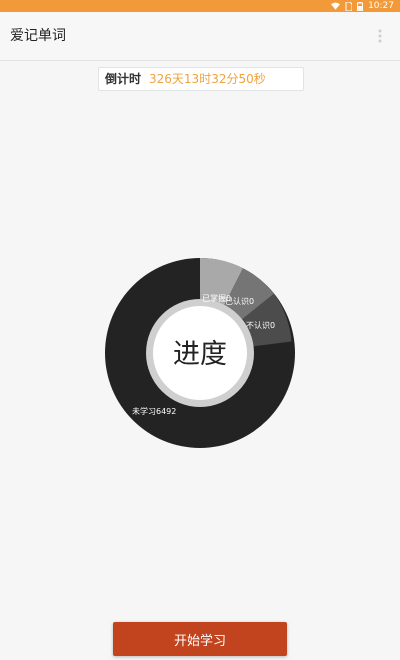  Describe the element at coordinates (381, 6) in the screenshot. I see `status-time: 10:27` at that location.